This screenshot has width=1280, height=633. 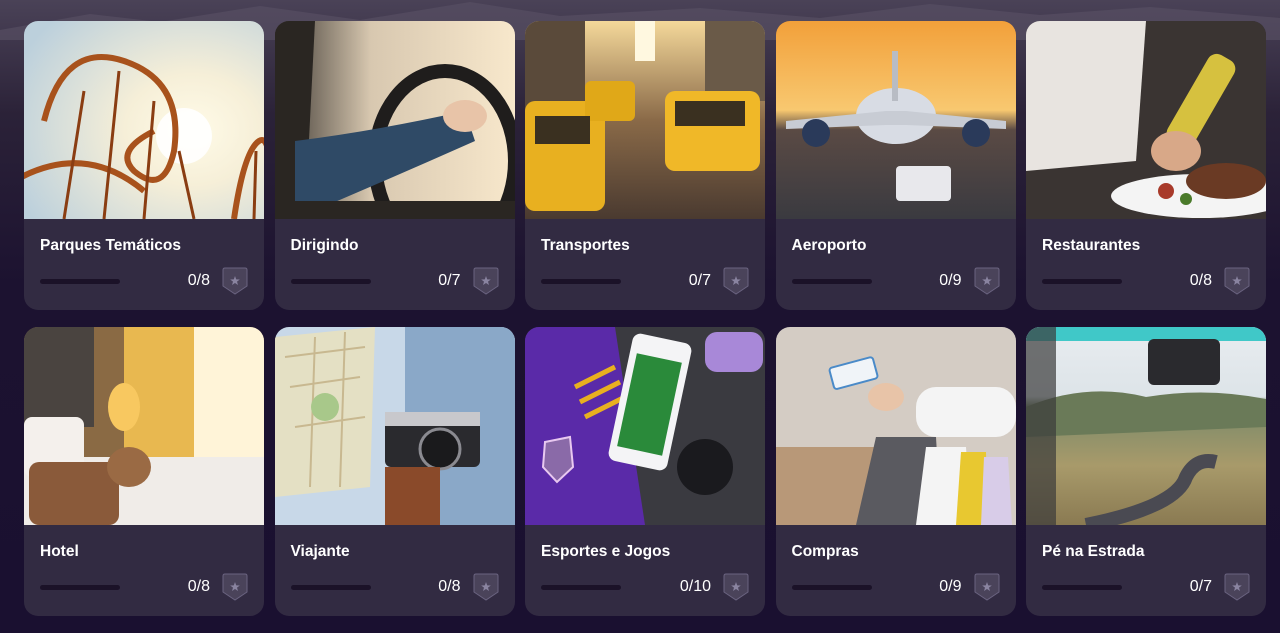 I want to click on map-camera-image, so click(x=394, y=426).